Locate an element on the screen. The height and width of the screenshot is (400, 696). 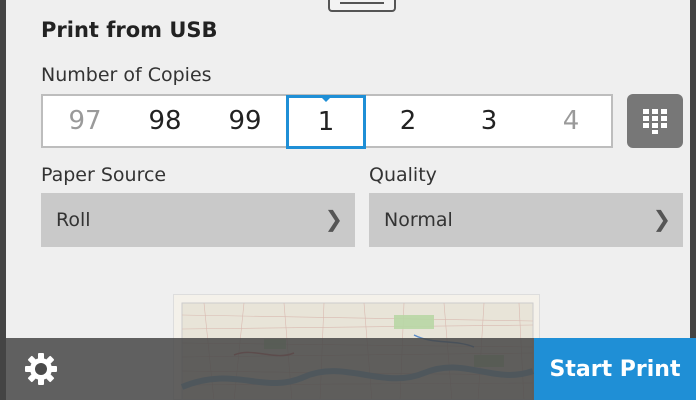
page-title: Print from USB is located at coordinates (129, 30).